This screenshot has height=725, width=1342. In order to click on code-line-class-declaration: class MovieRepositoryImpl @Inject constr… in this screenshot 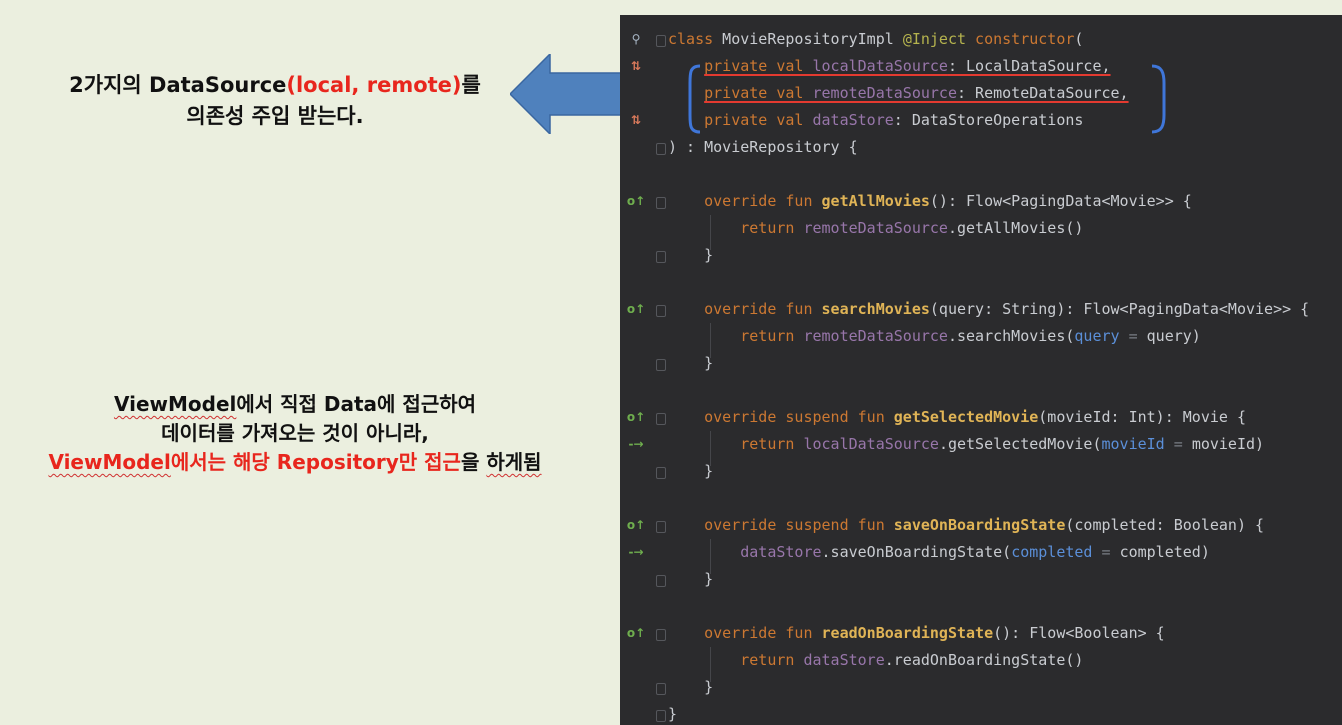, I will do `click(875, 39)`.